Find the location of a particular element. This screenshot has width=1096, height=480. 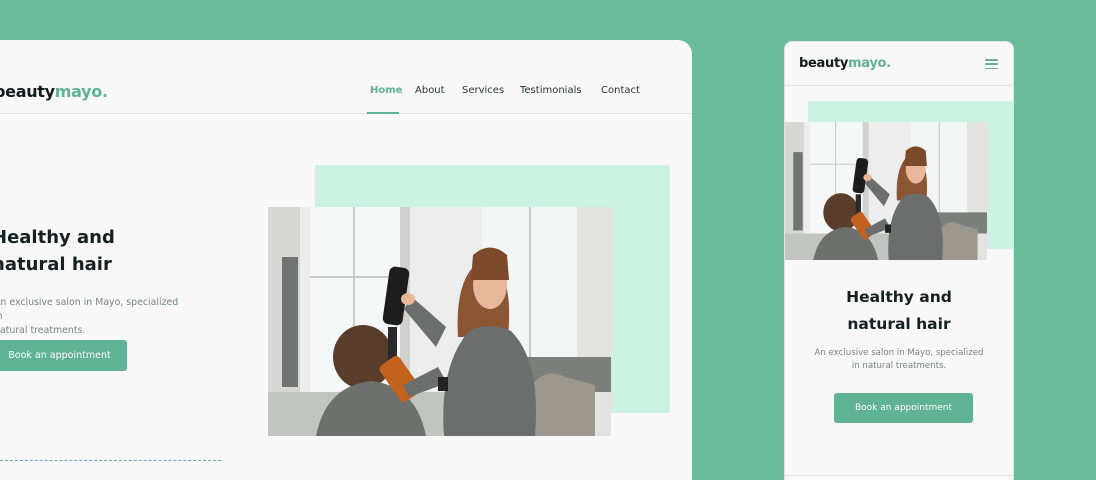

mobile-hero-title: Healthy and natural hair is located at coordinates (899, 310).